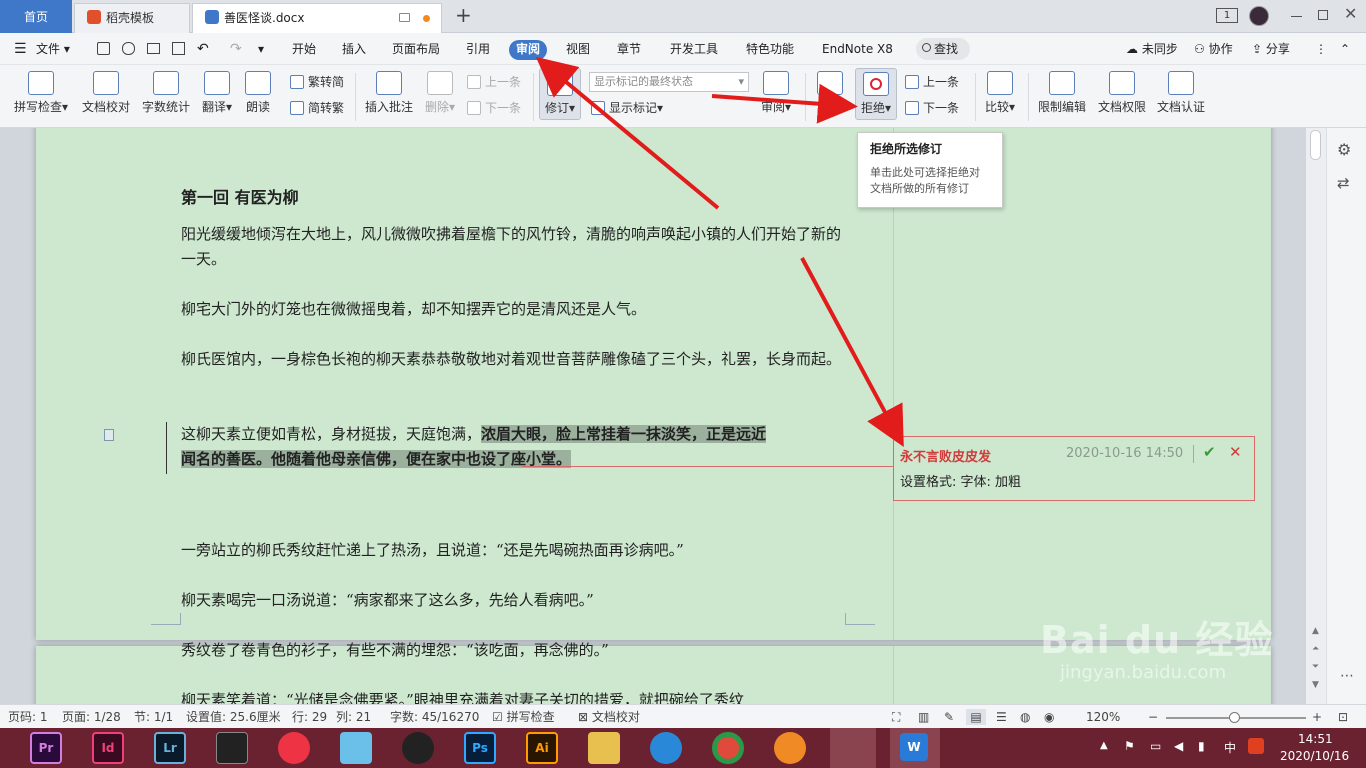 This screenshot has width=1366, height=768. What do you see at coordinates (784, 103) in the screenshot?
I see `arrow-to-reject-button` at bounding box center [784, 103].